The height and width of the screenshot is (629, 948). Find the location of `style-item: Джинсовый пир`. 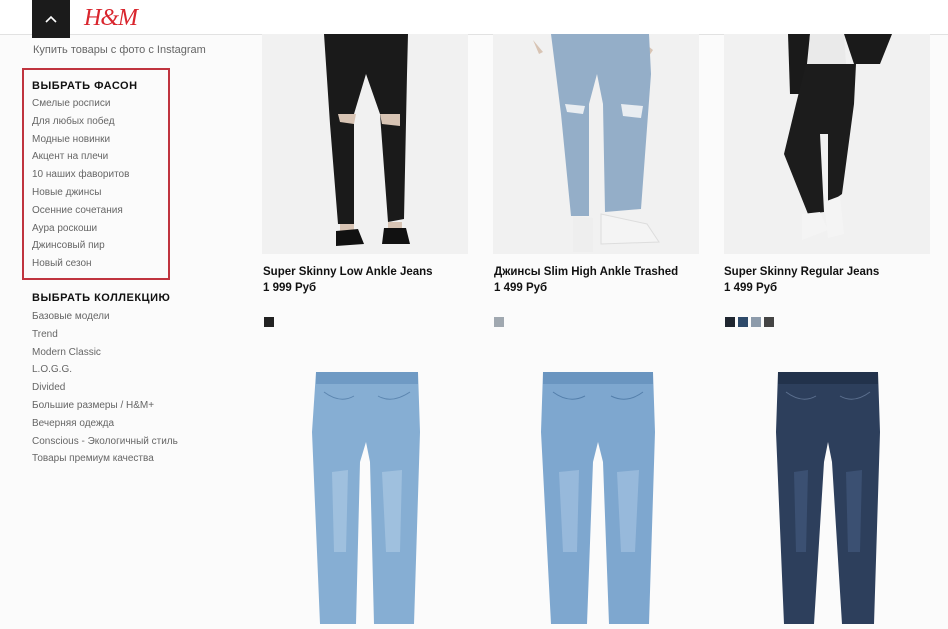

style-item: Джинсовый пир is located at coordinates (80, 246).